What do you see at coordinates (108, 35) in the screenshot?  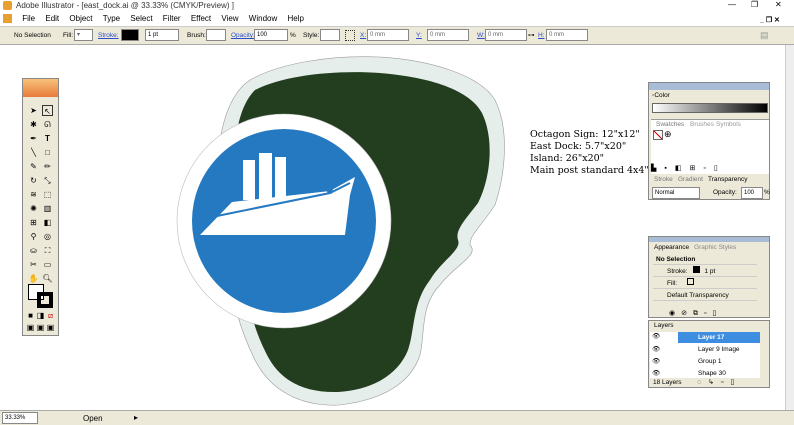 I see `stroke-label: Stroke:` at bounding box center [108, 35].